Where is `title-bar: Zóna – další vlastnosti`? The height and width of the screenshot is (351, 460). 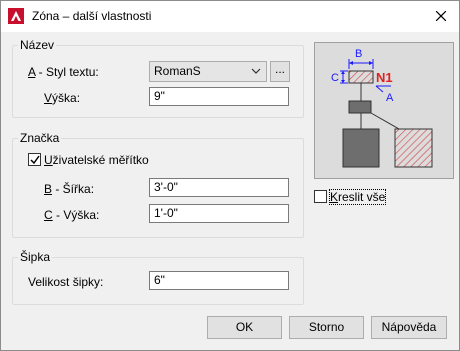
title-bar: Zóna – další vlastnosti is located at coordinates (230, 16).